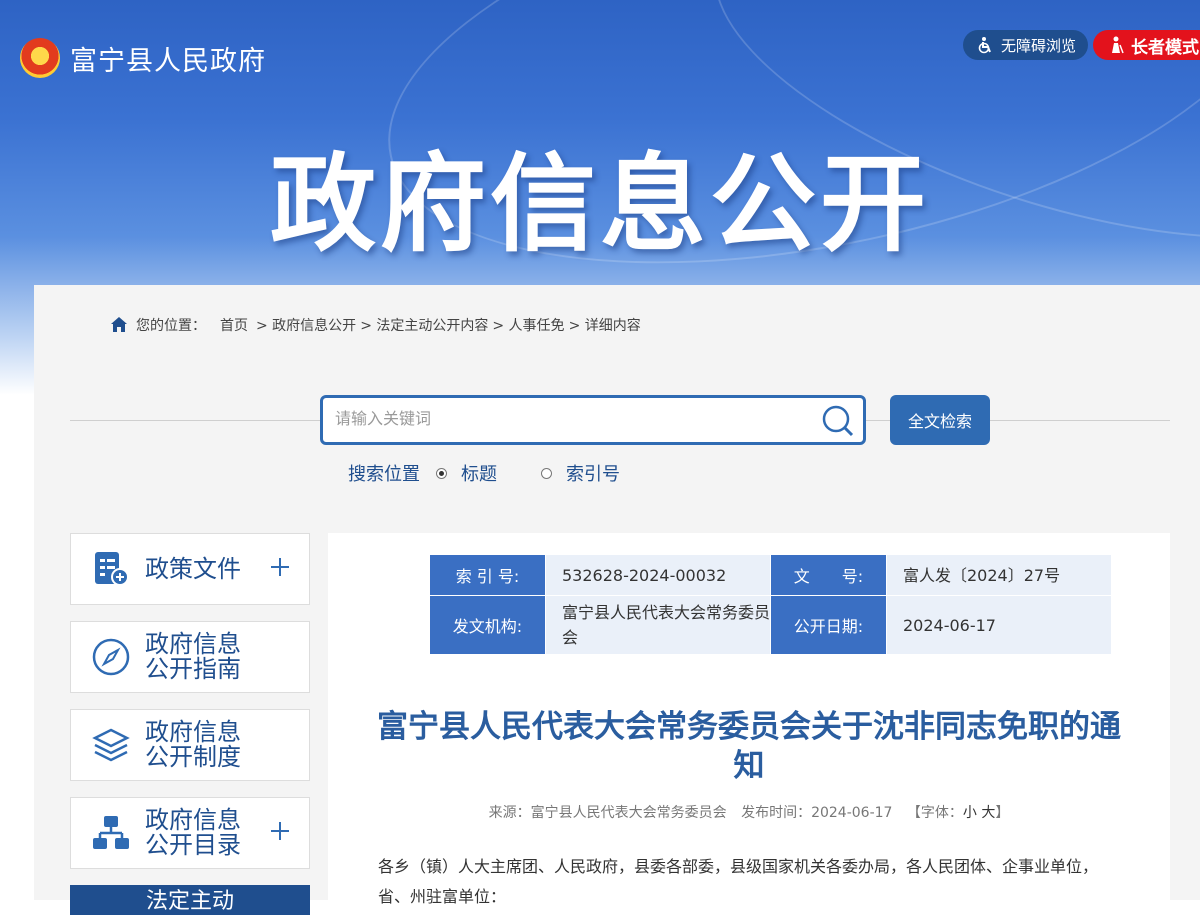 This screenshot has height=919, width=1200. What do you see at coordinates (658, 575) in the screenshot?
I see `meta-index-value: 532628-2024-00032` at bounding box center [658, 575].